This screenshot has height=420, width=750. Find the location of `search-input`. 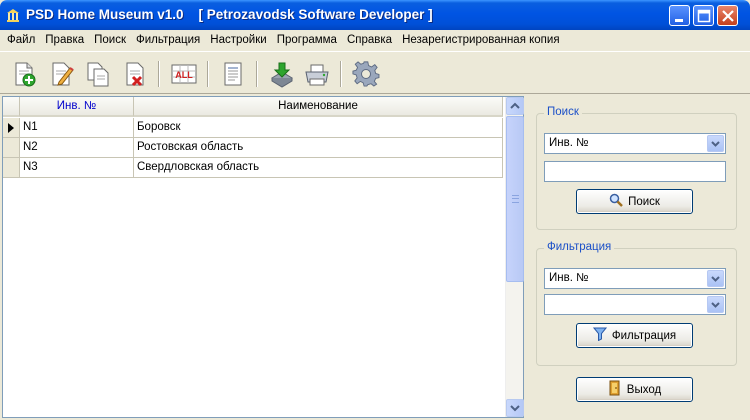

search-input is located at coordinates (635, 171).